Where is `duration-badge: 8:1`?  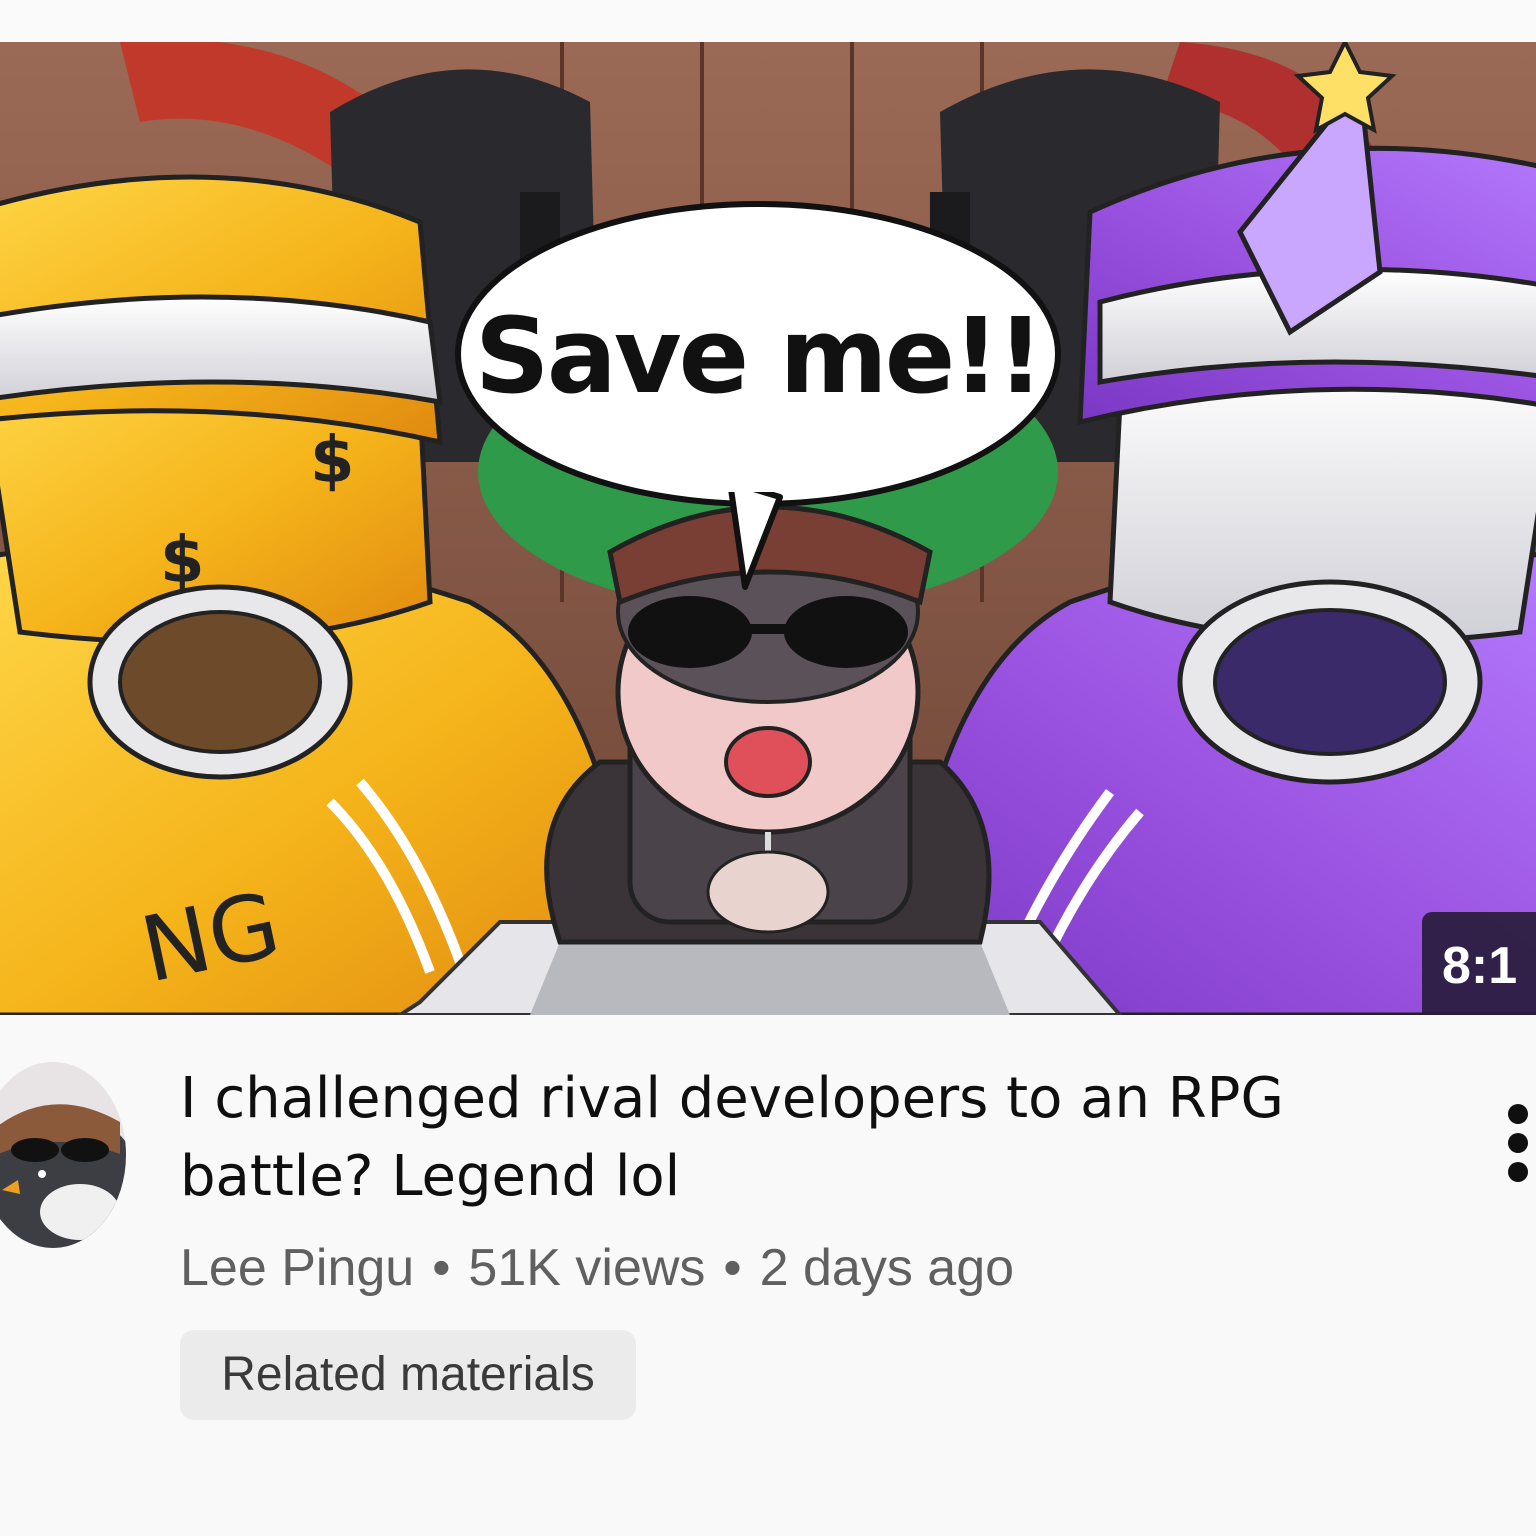
duration-badge: 8:1 is located at coordinates (1479, 963).